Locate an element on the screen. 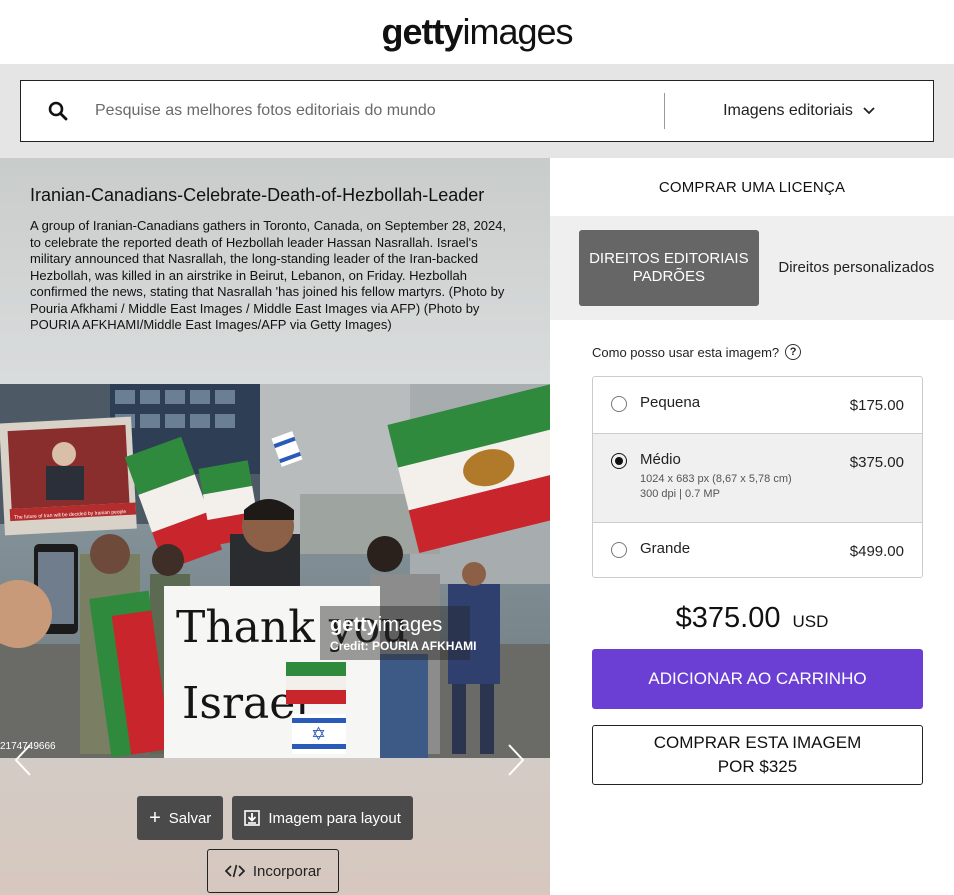 This screenshot has height=895, width=954. size-option-large: Grande $499.00 is located at coordinates (757, 549).